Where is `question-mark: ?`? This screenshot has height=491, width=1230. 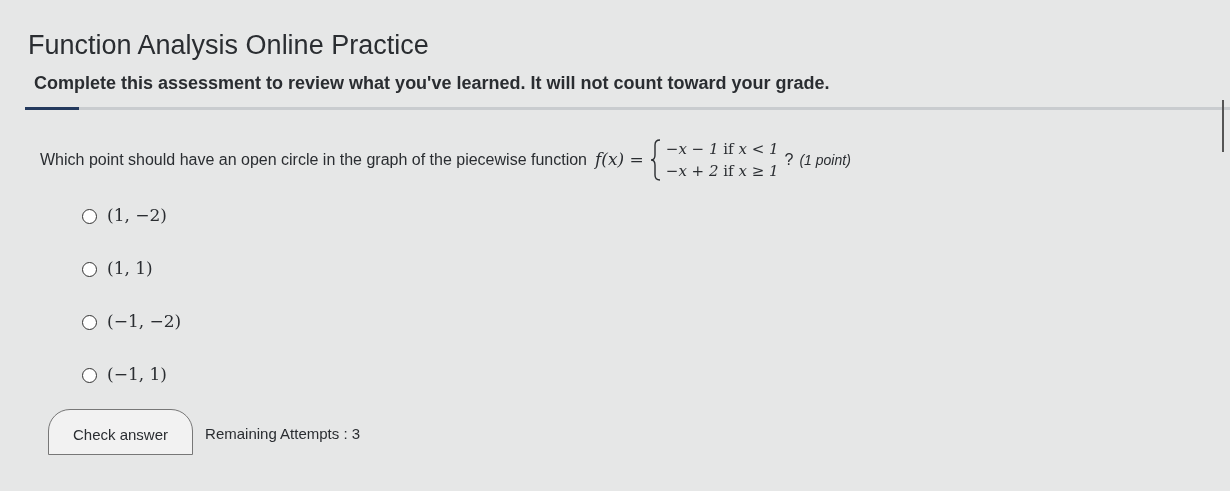 question-mark: ? is located at coordinates (789, 160).